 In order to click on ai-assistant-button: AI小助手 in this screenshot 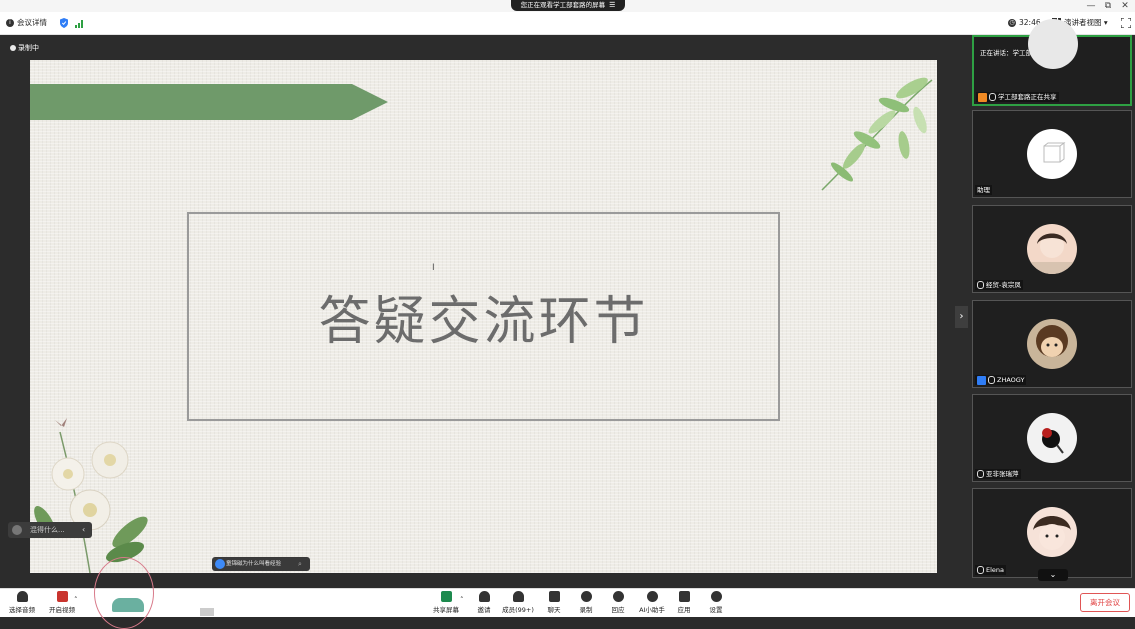, I will do `click(652, 602)`.